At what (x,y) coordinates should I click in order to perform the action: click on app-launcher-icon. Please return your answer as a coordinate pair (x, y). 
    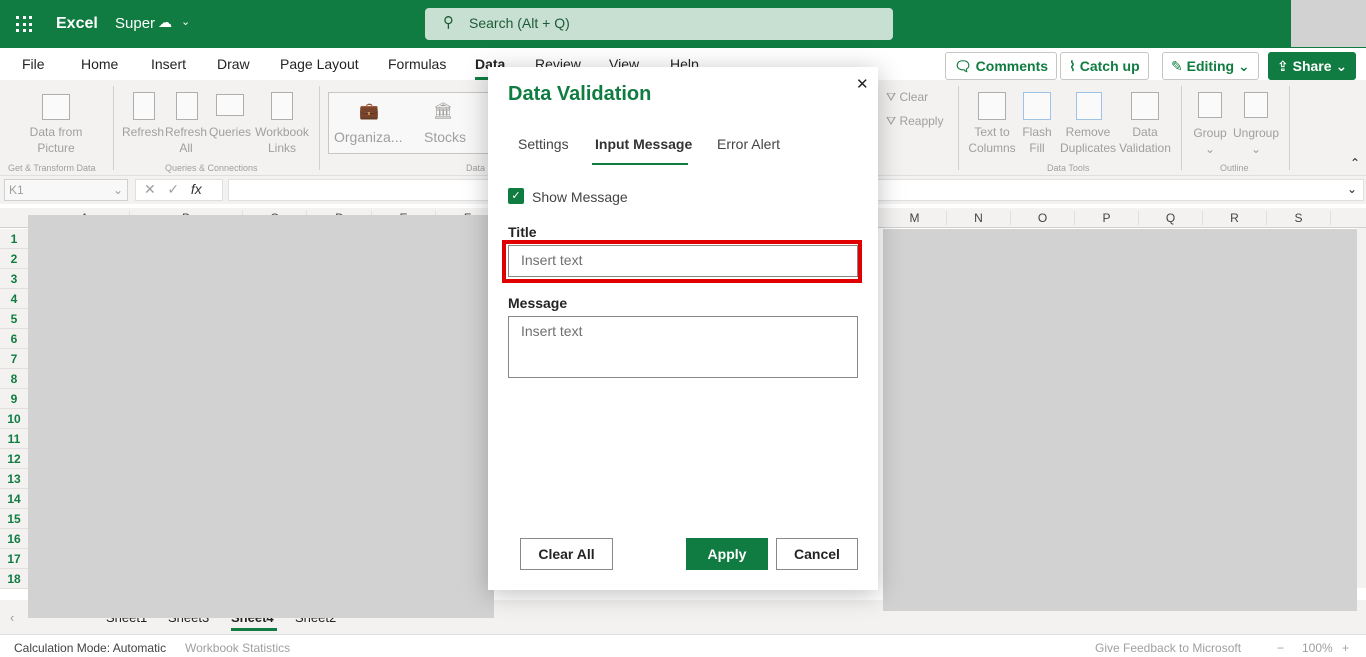
    Looking at the image, I should click on (24, 24).